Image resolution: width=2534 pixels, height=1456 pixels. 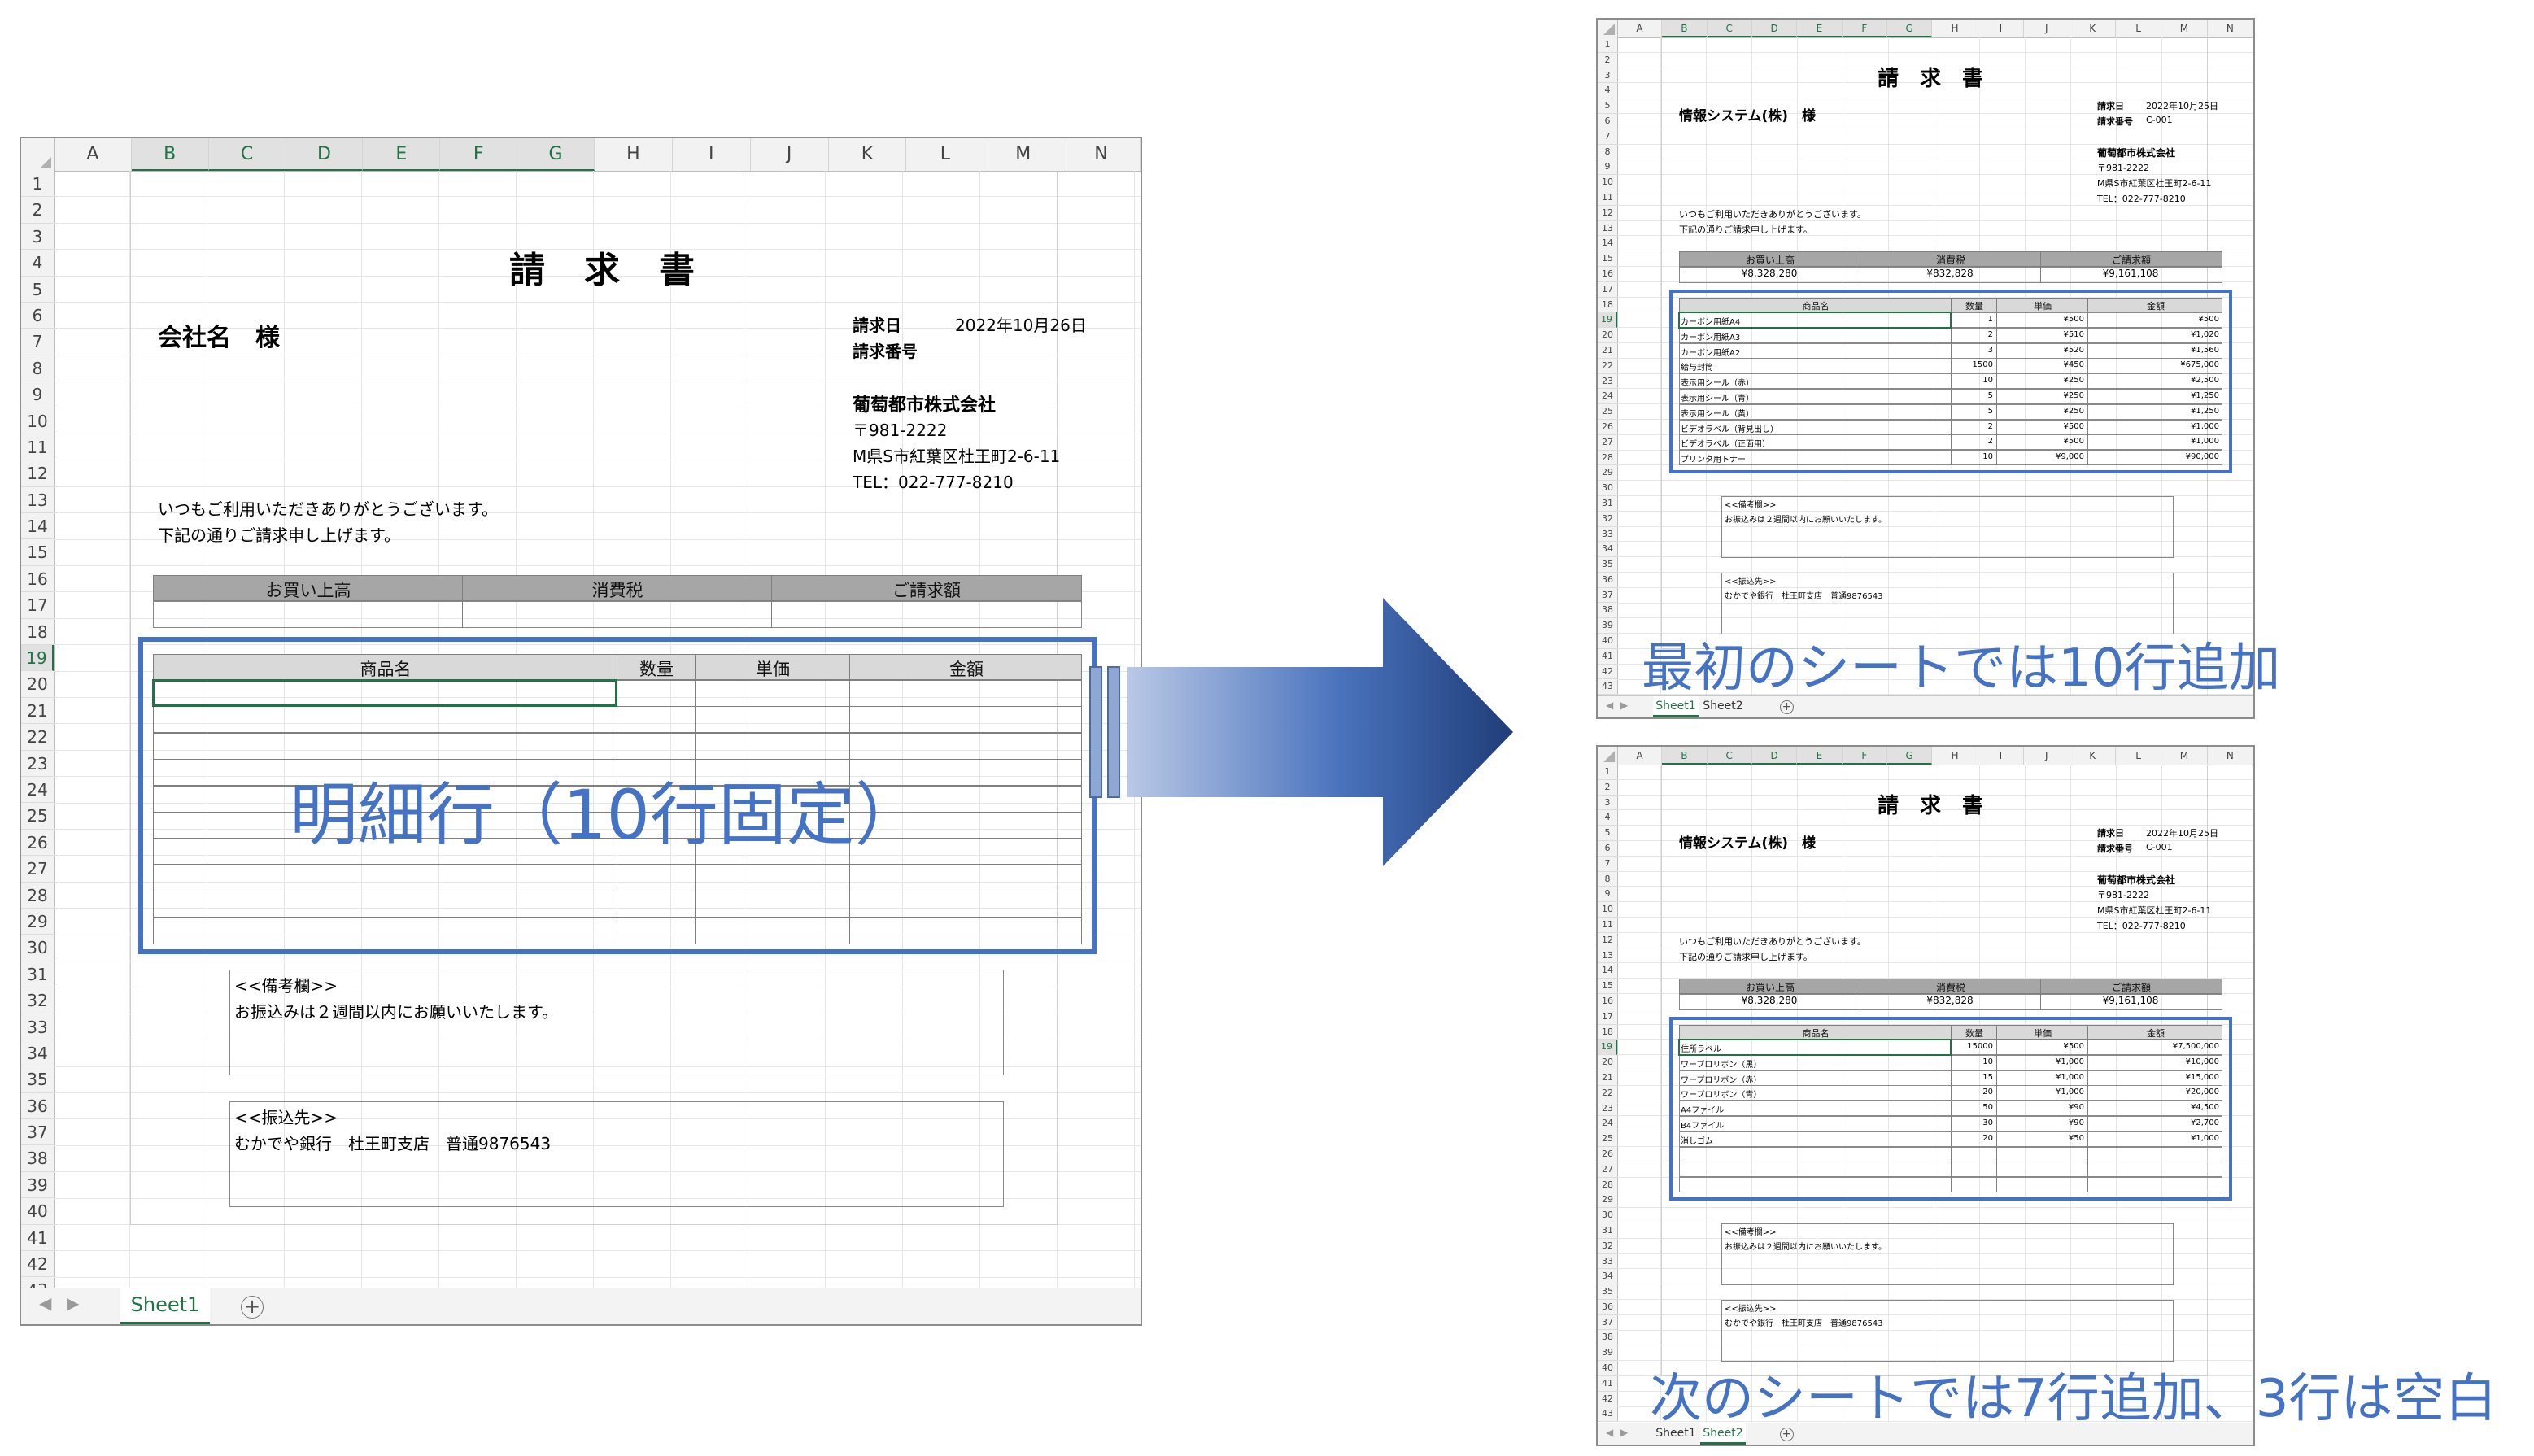 What do you see at coordinates (1607, 1292) in the screenshot?
I see `row-header-35: 35` at bounding box center [1607, 1292].